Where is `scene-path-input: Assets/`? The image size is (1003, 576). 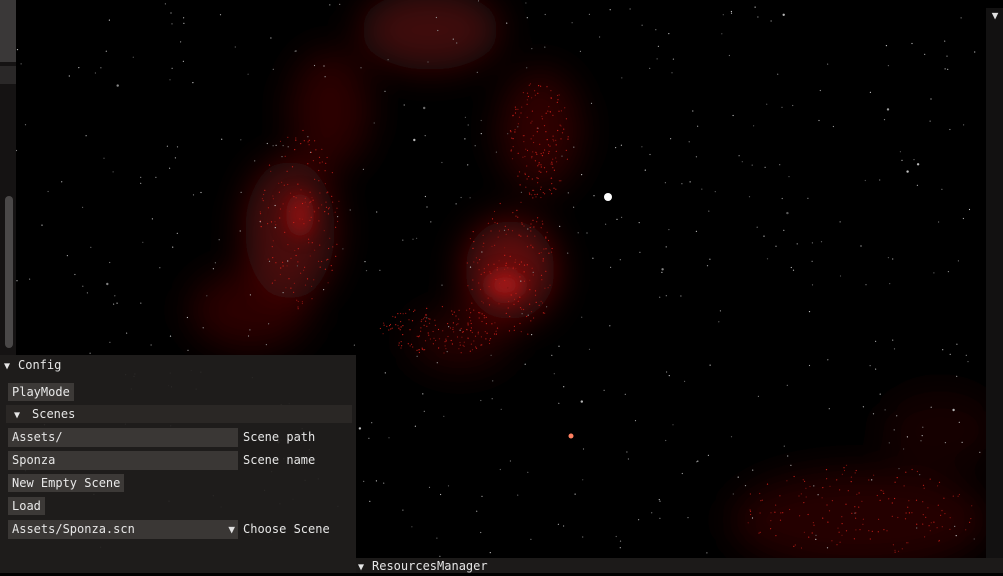
scene-path-input: Assets/ is located at coordinates (123, 437).